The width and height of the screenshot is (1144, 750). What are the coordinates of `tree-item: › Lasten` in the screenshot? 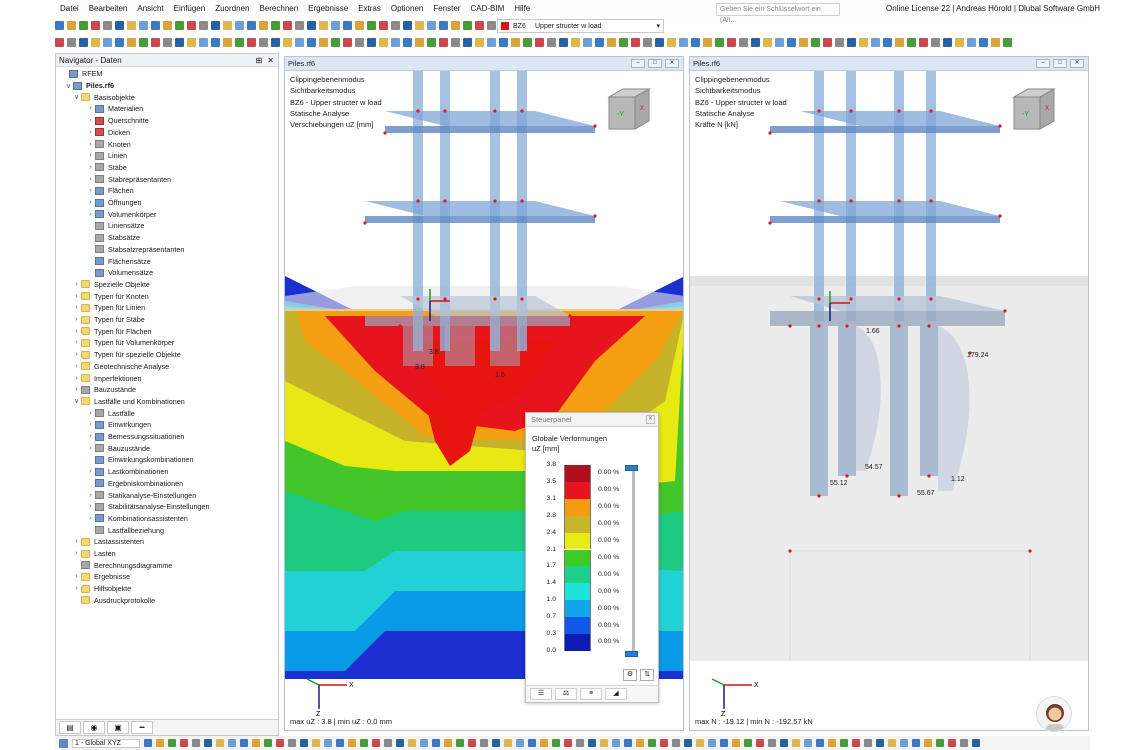 It's located at (93, 554).